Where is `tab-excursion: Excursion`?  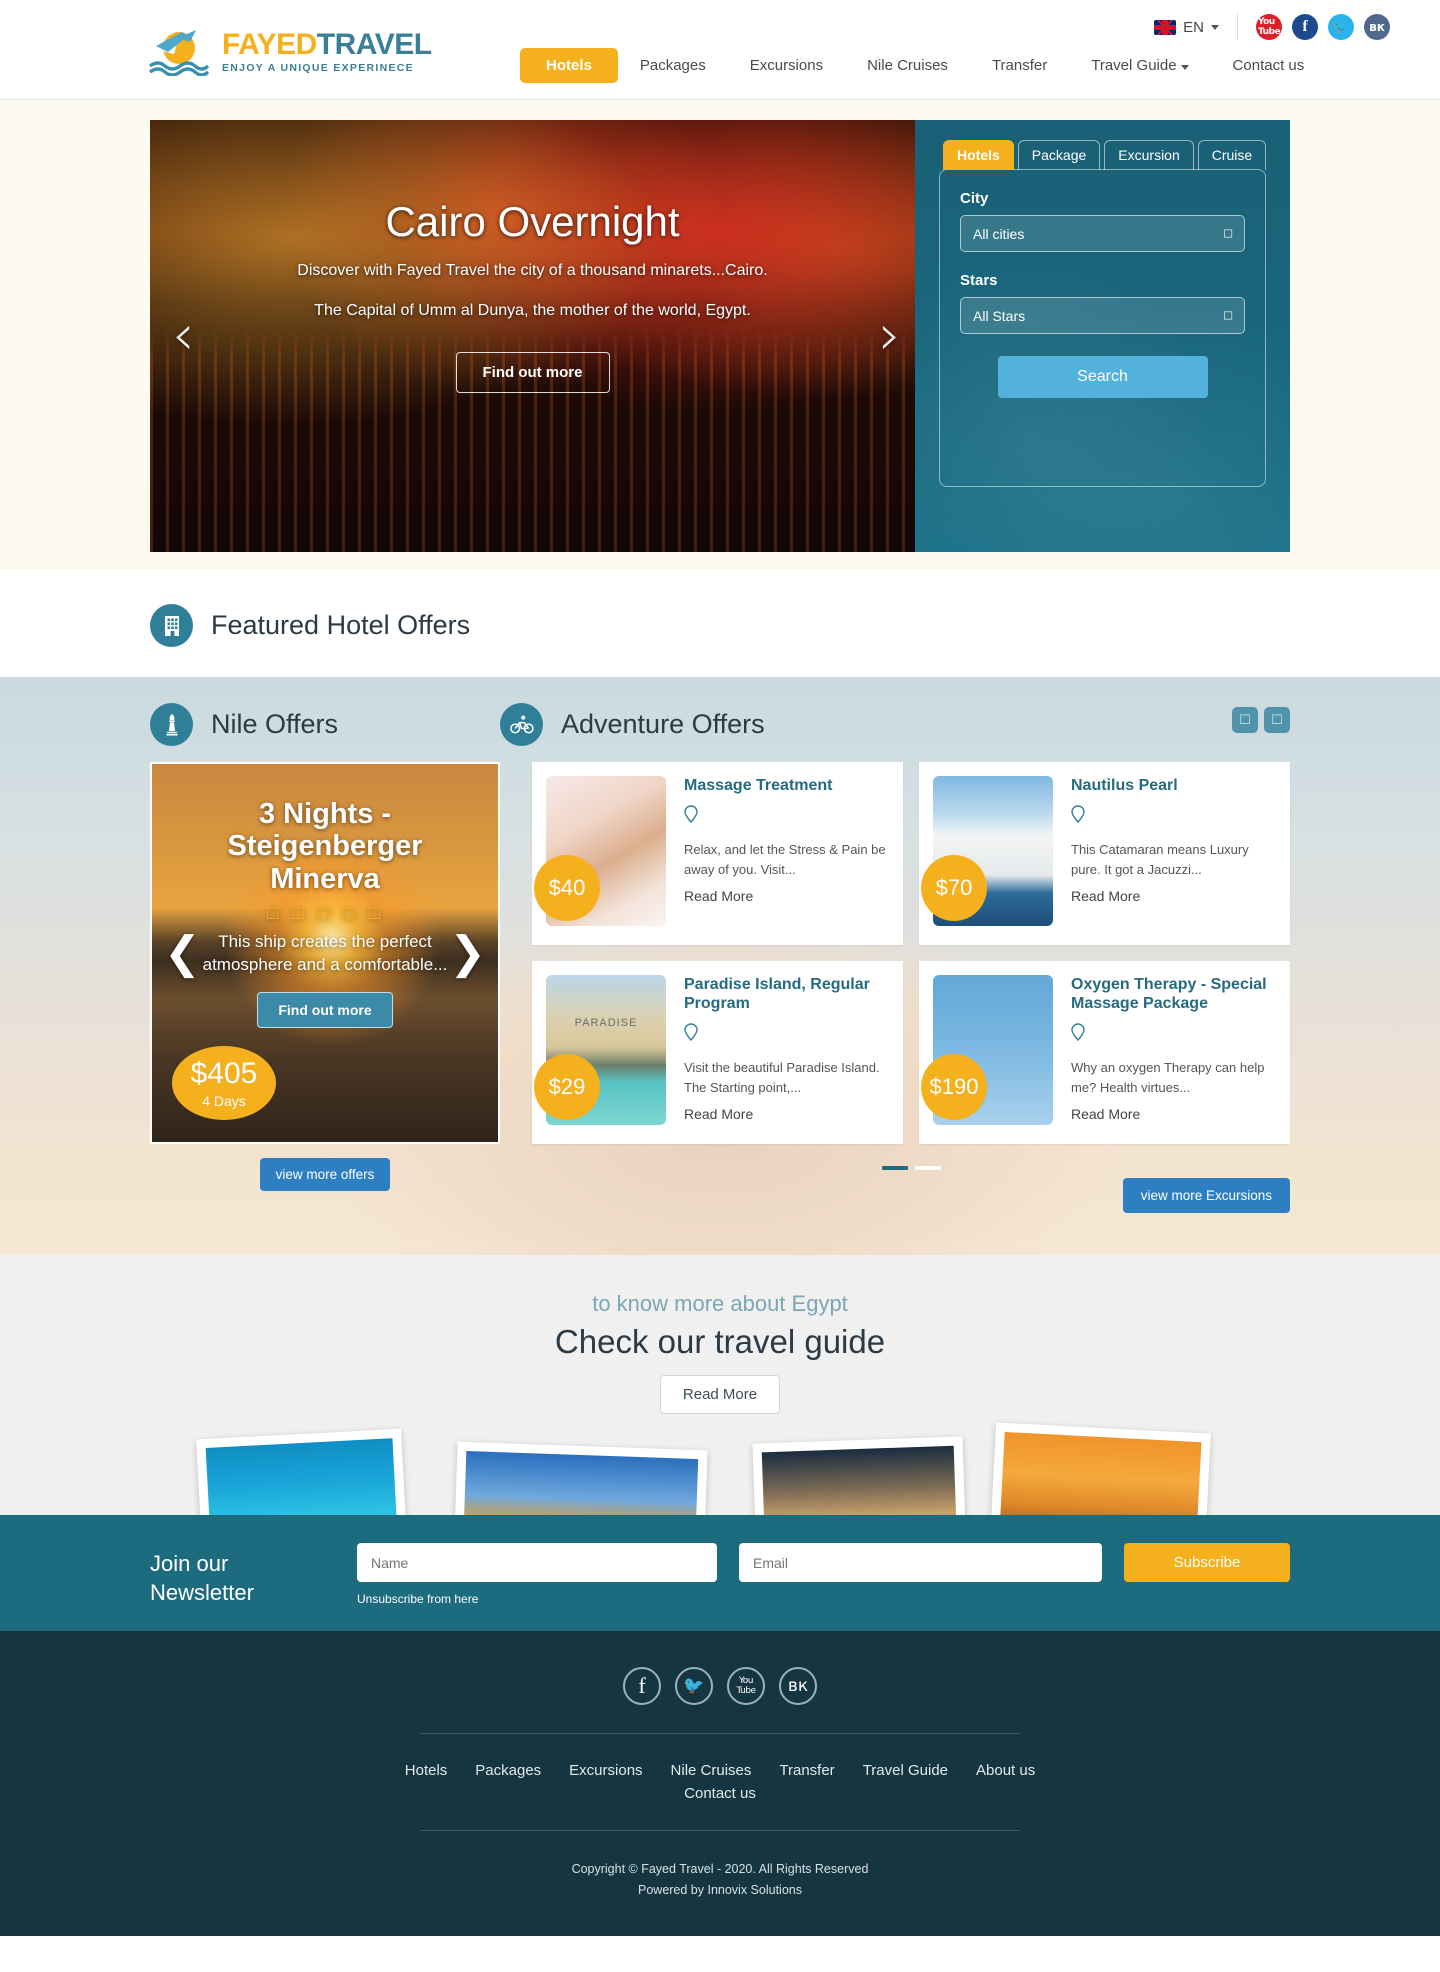
tab-excursion: Excursion is located at coordinates (1149, 155).